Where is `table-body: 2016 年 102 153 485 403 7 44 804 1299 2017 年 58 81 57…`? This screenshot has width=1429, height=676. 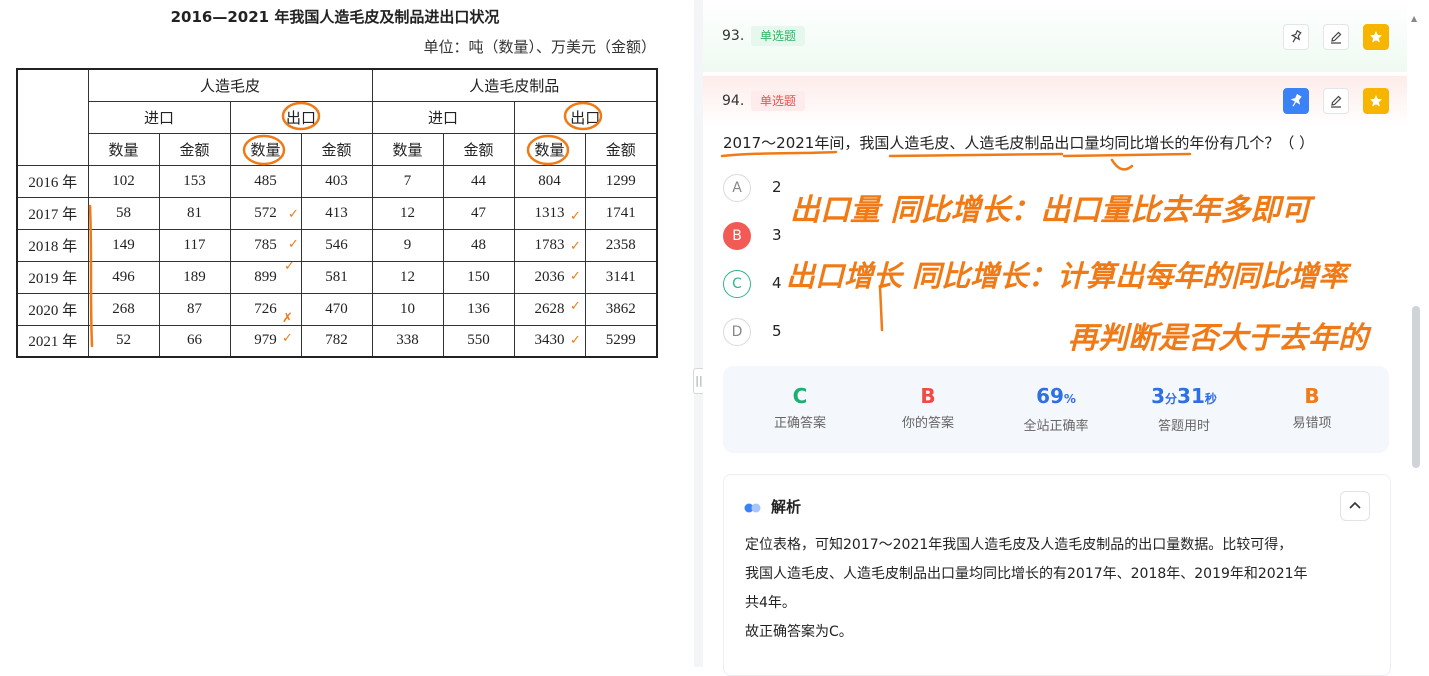
table-body: 2016 年 102 153 485 403 7 44 804 1299 2017 年 58 81 57… is located at coordinates (337, 261).